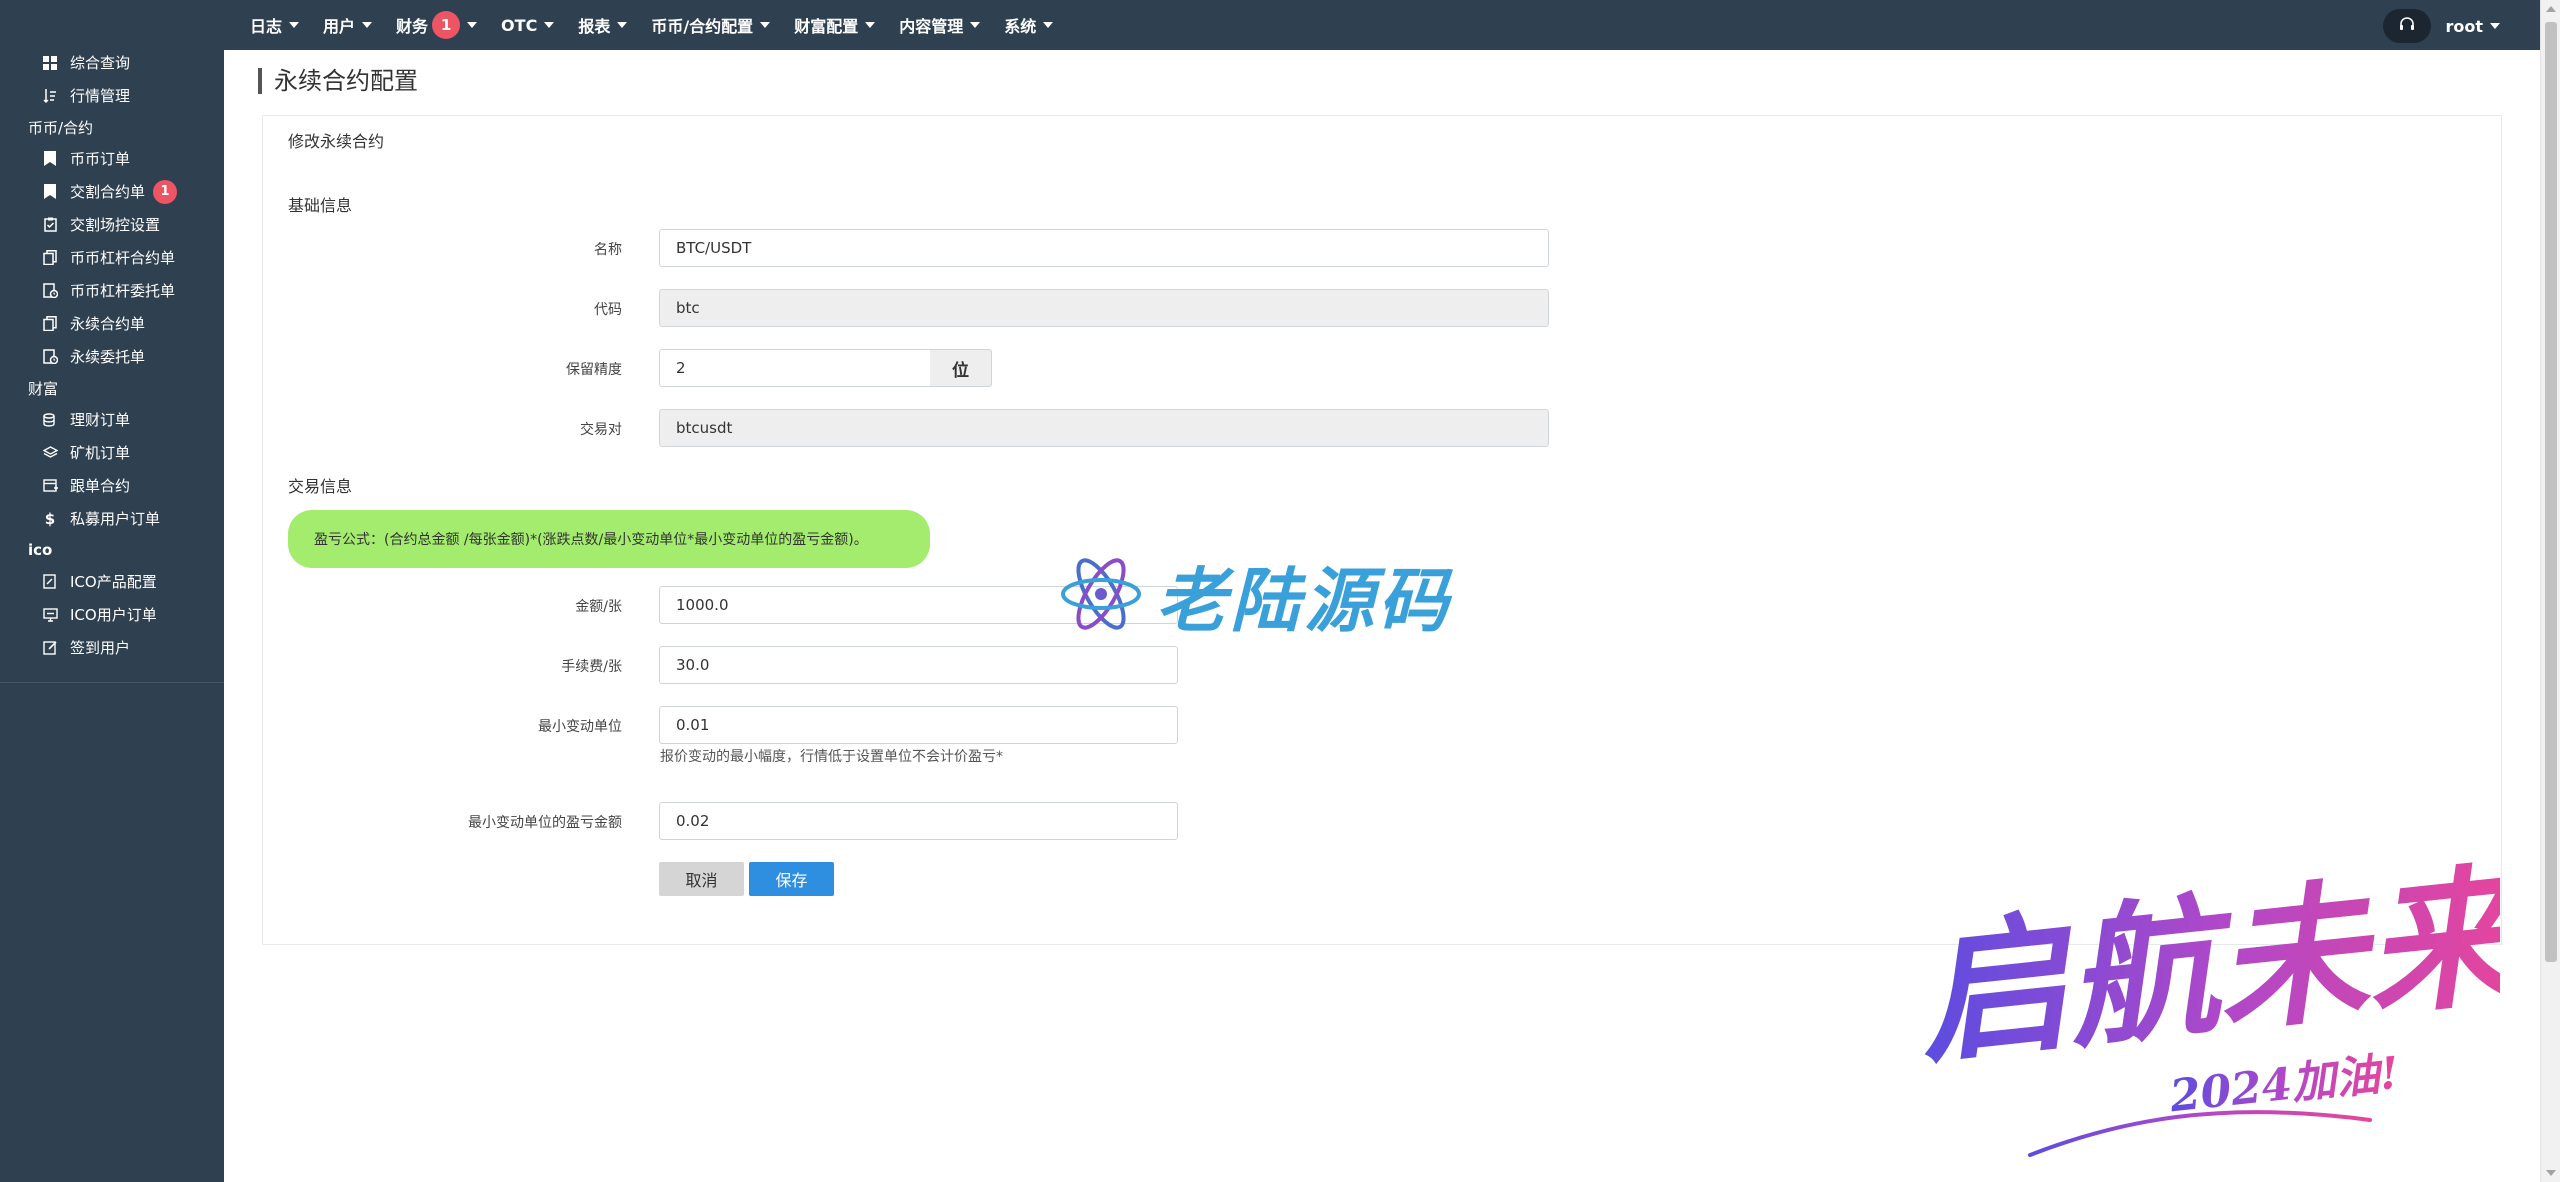  Describe the element at coordinates (918, 725) in the screenshot. I see `min-tick-input: 0.01` at that location.